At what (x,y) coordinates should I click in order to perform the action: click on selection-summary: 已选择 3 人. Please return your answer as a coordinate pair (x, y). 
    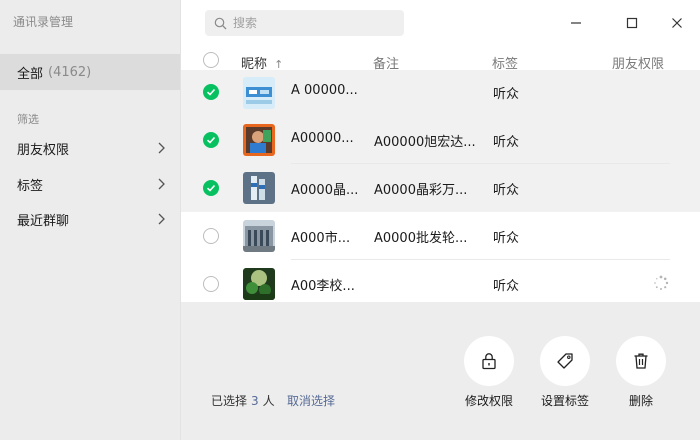
    Looking at the image, I should click on (243, 400).